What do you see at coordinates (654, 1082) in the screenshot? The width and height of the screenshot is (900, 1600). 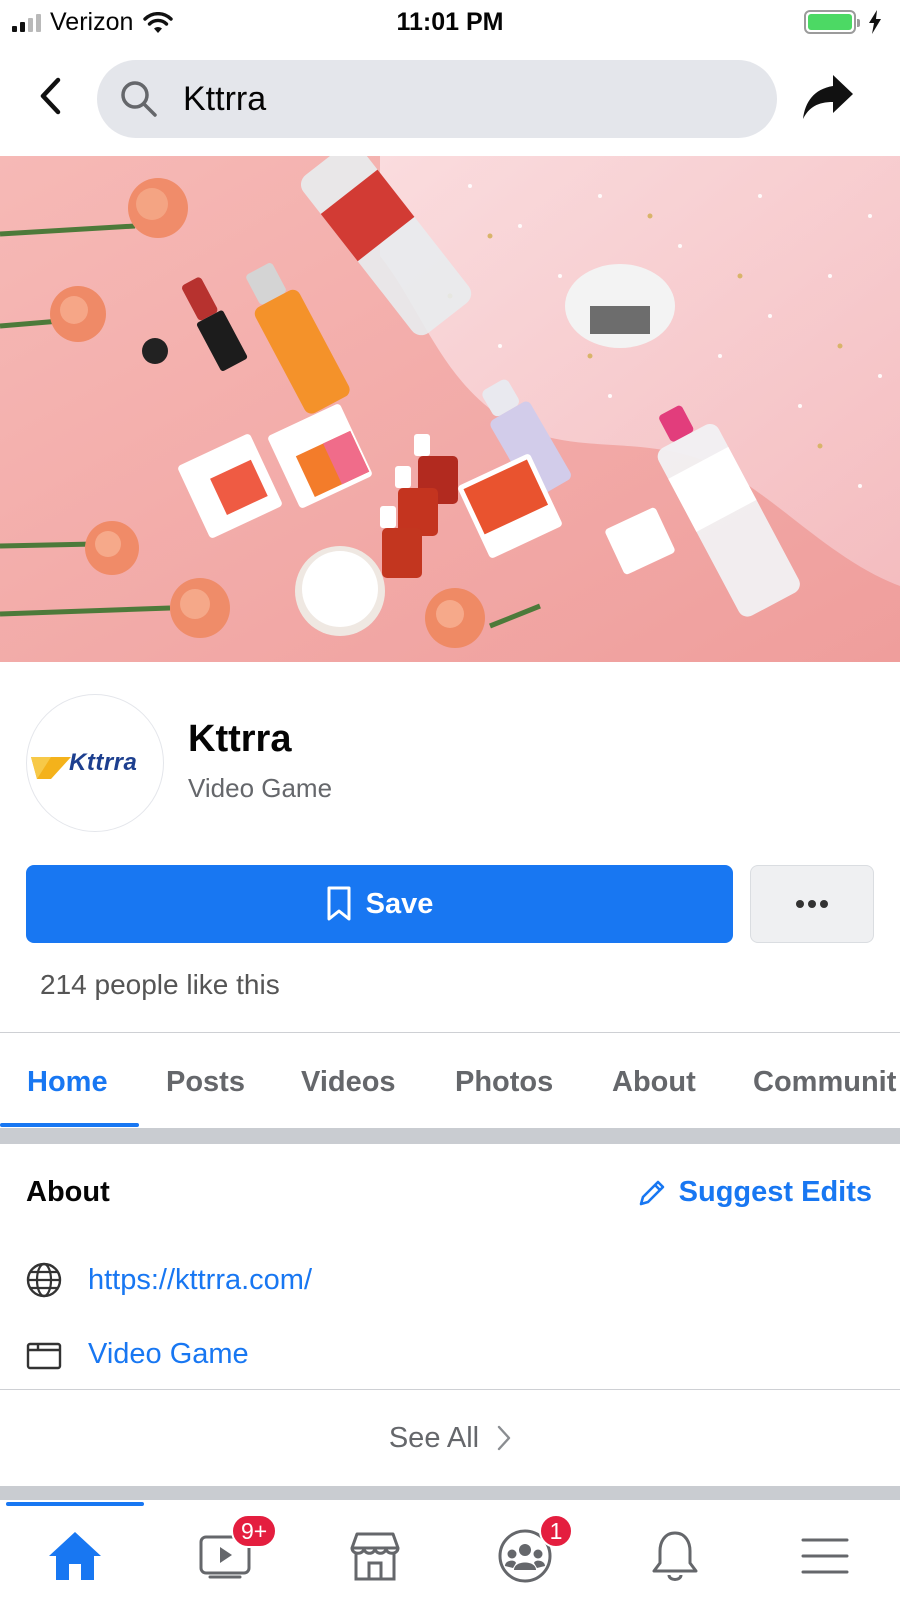 I see `tab-about: About` at bounding box center [654, 1082].